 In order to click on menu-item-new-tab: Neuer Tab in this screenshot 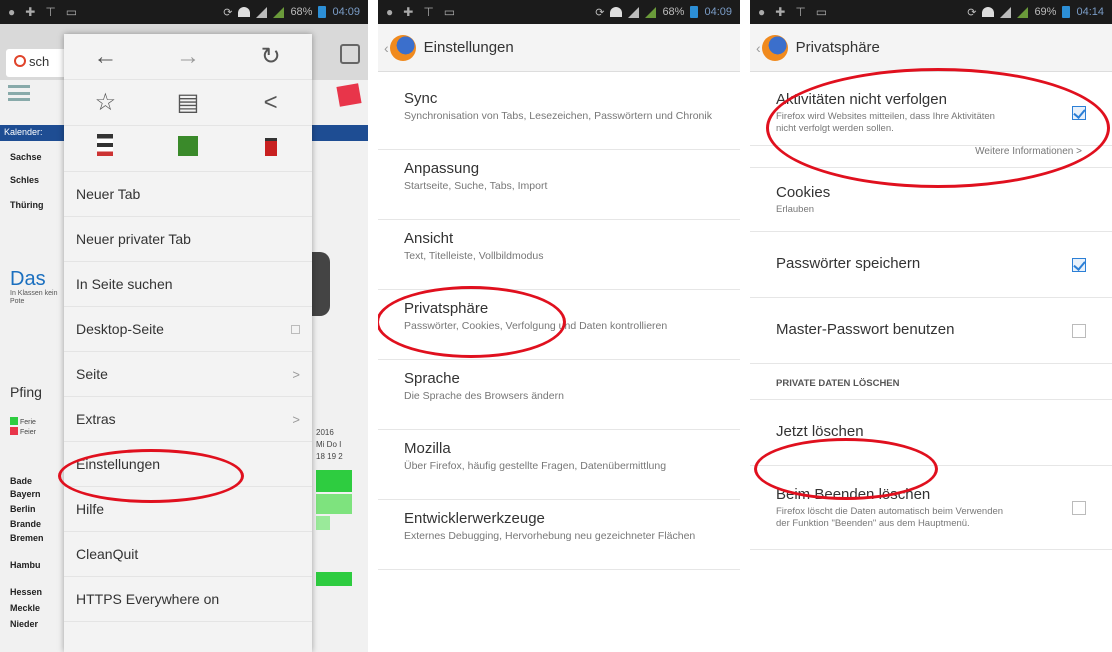, I will do `click(188, 194)`.